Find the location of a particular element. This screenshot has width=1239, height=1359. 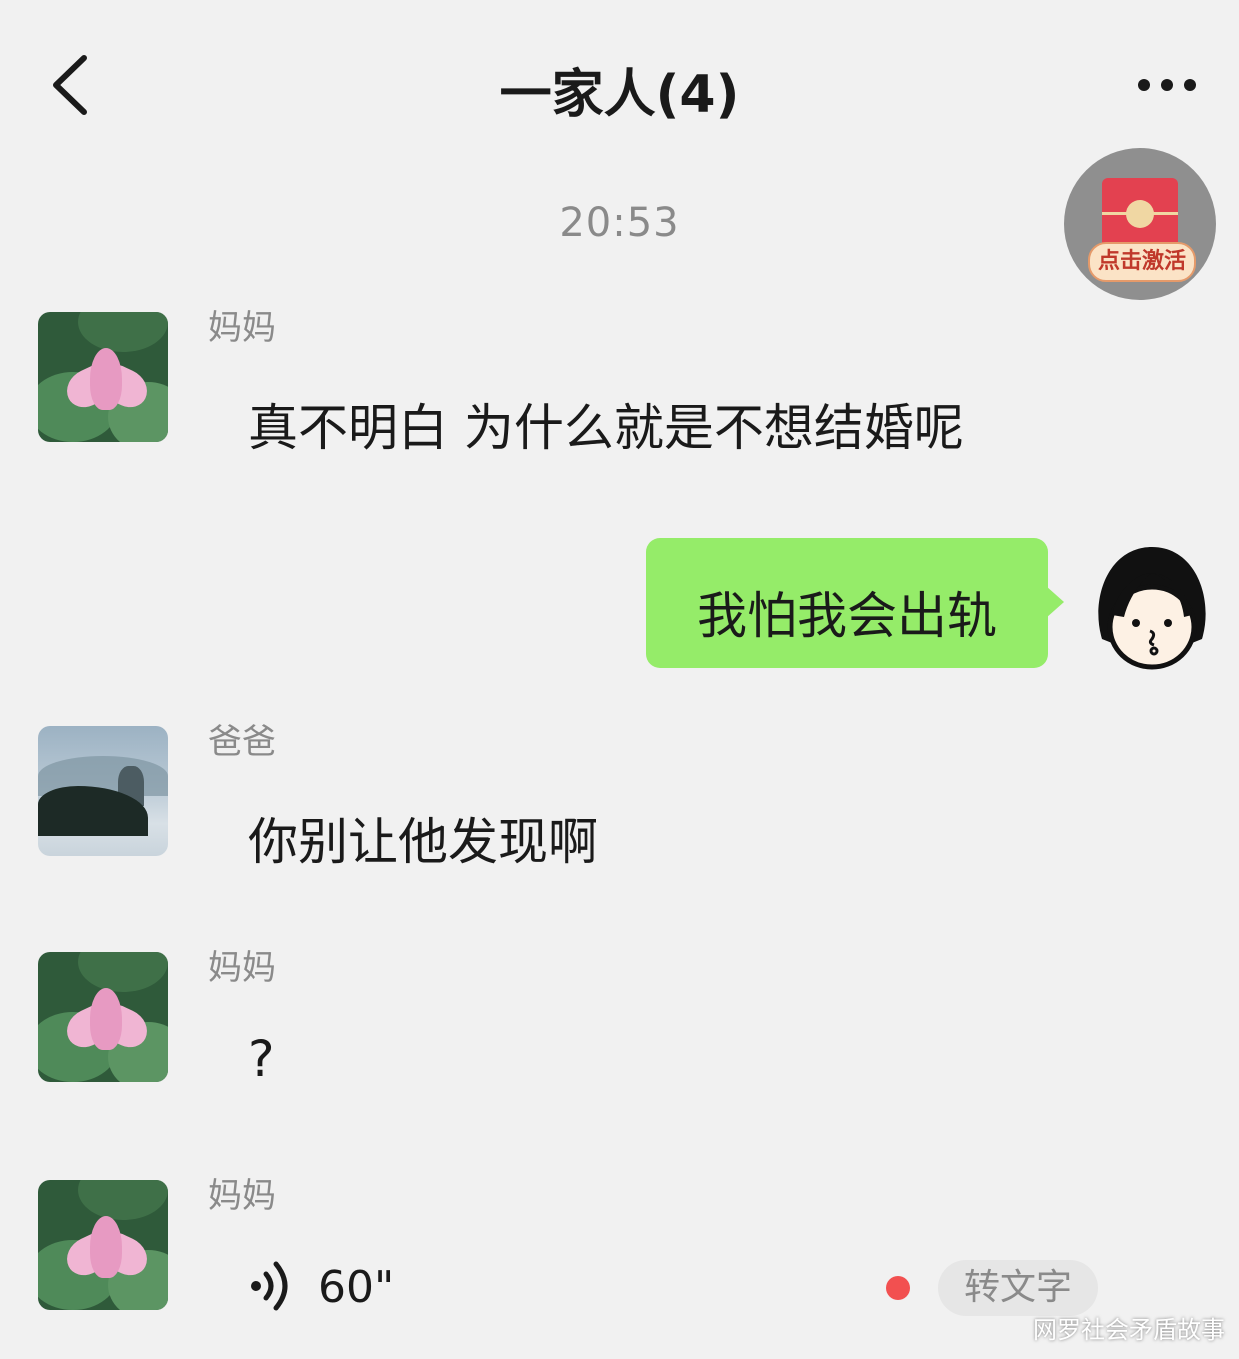

more-button is located at coordinates (1170, 85).